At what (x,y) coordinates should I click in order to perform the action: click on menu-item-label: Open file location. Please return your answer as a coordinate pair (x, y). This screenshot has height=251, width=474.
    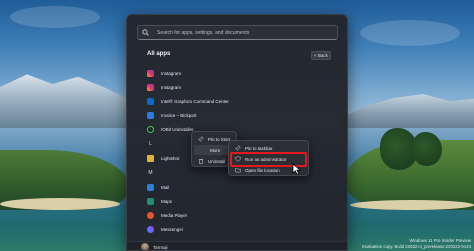
    Looking at the image, I should click on (262, 170).